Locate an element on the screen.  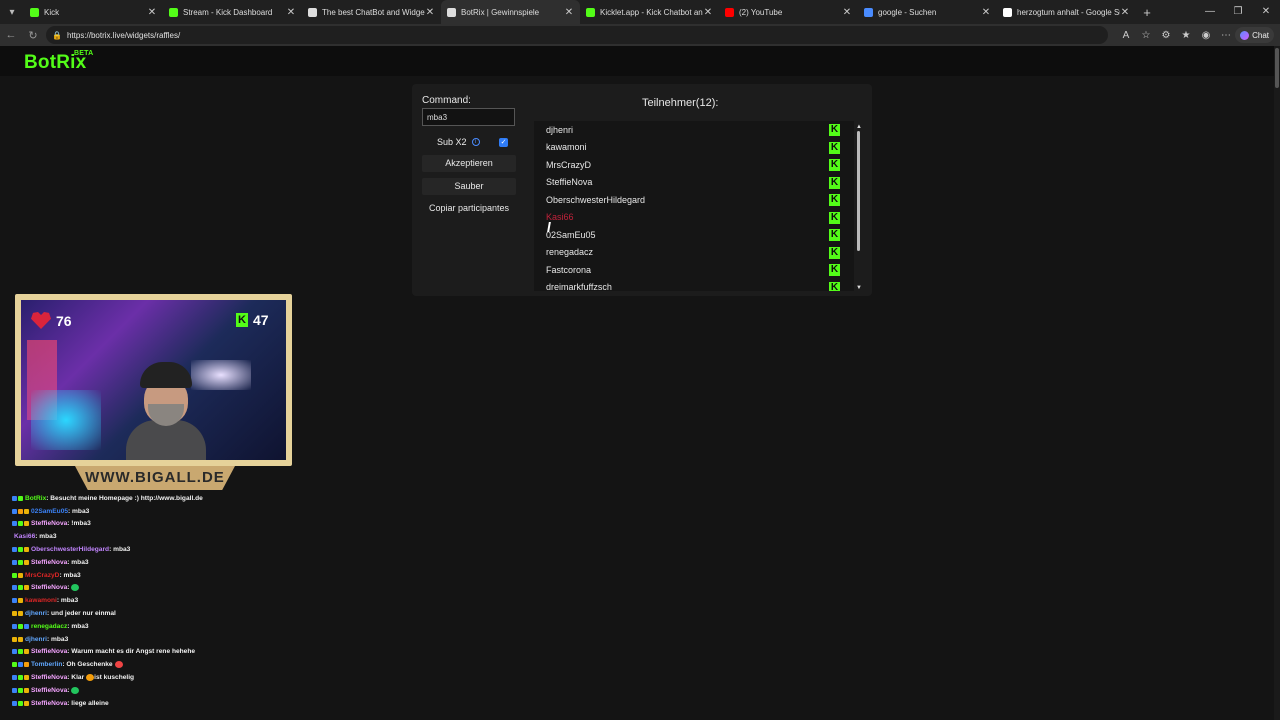
follower-count: 47 is located at coordinates (261, 320).